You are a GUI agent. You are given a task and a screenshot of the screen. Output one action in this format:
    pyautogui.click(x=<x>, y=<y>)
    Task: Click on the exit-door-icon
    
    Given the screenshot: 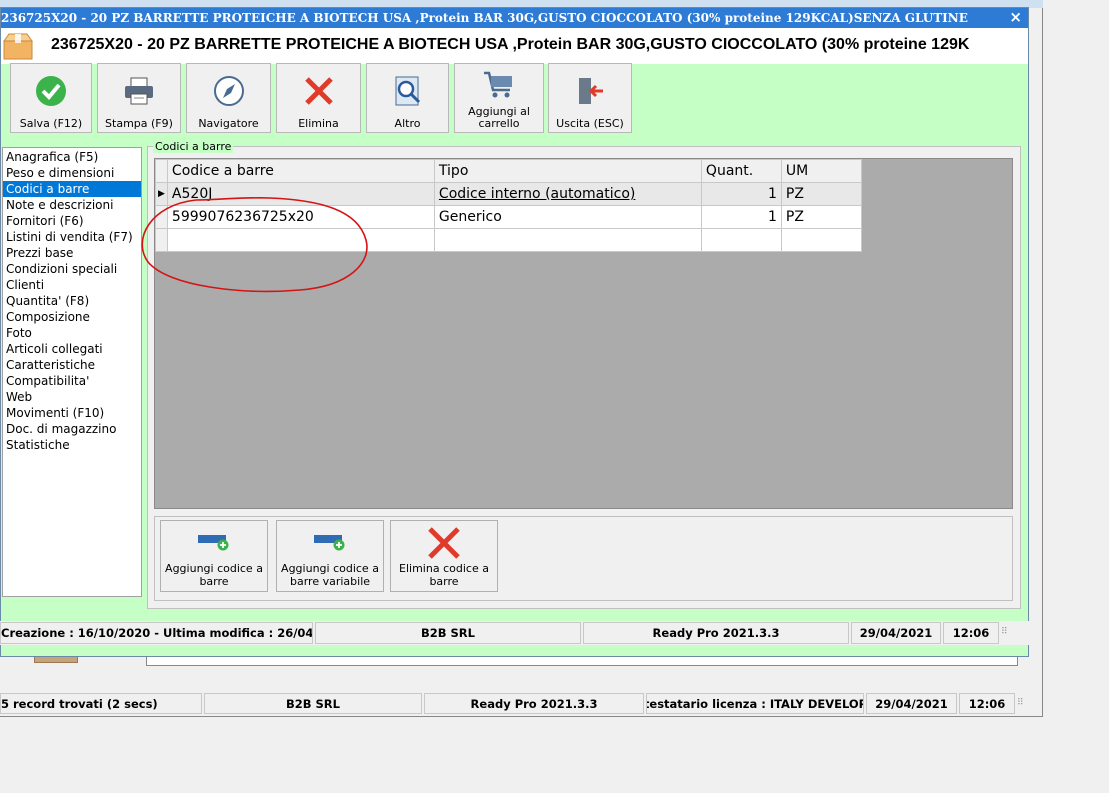 What is the action you would take?
    pyautogui.click(x=591, y=91)
    